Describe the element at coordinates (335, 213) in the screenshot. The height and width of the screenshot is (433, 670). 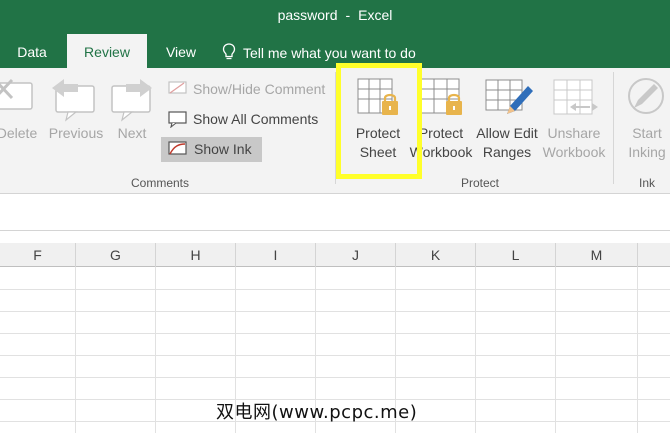
I see `formula-bar` at that location.